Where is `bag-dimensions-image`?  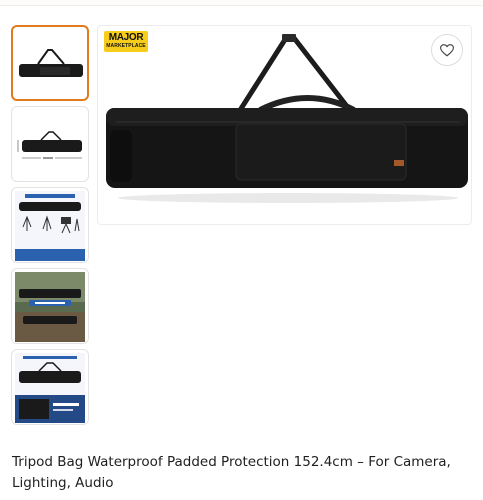
bag-dimensions-image is located at coordinates (49, 145).